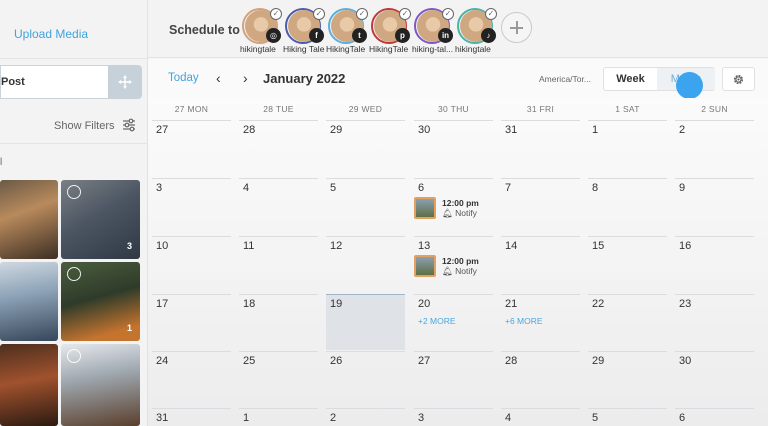 This screenshot has width=768, height=426. What do you see at coordinates (365, 322) in the screenshot?
I see `day-cell: 19` at bounding box center [365, 322].